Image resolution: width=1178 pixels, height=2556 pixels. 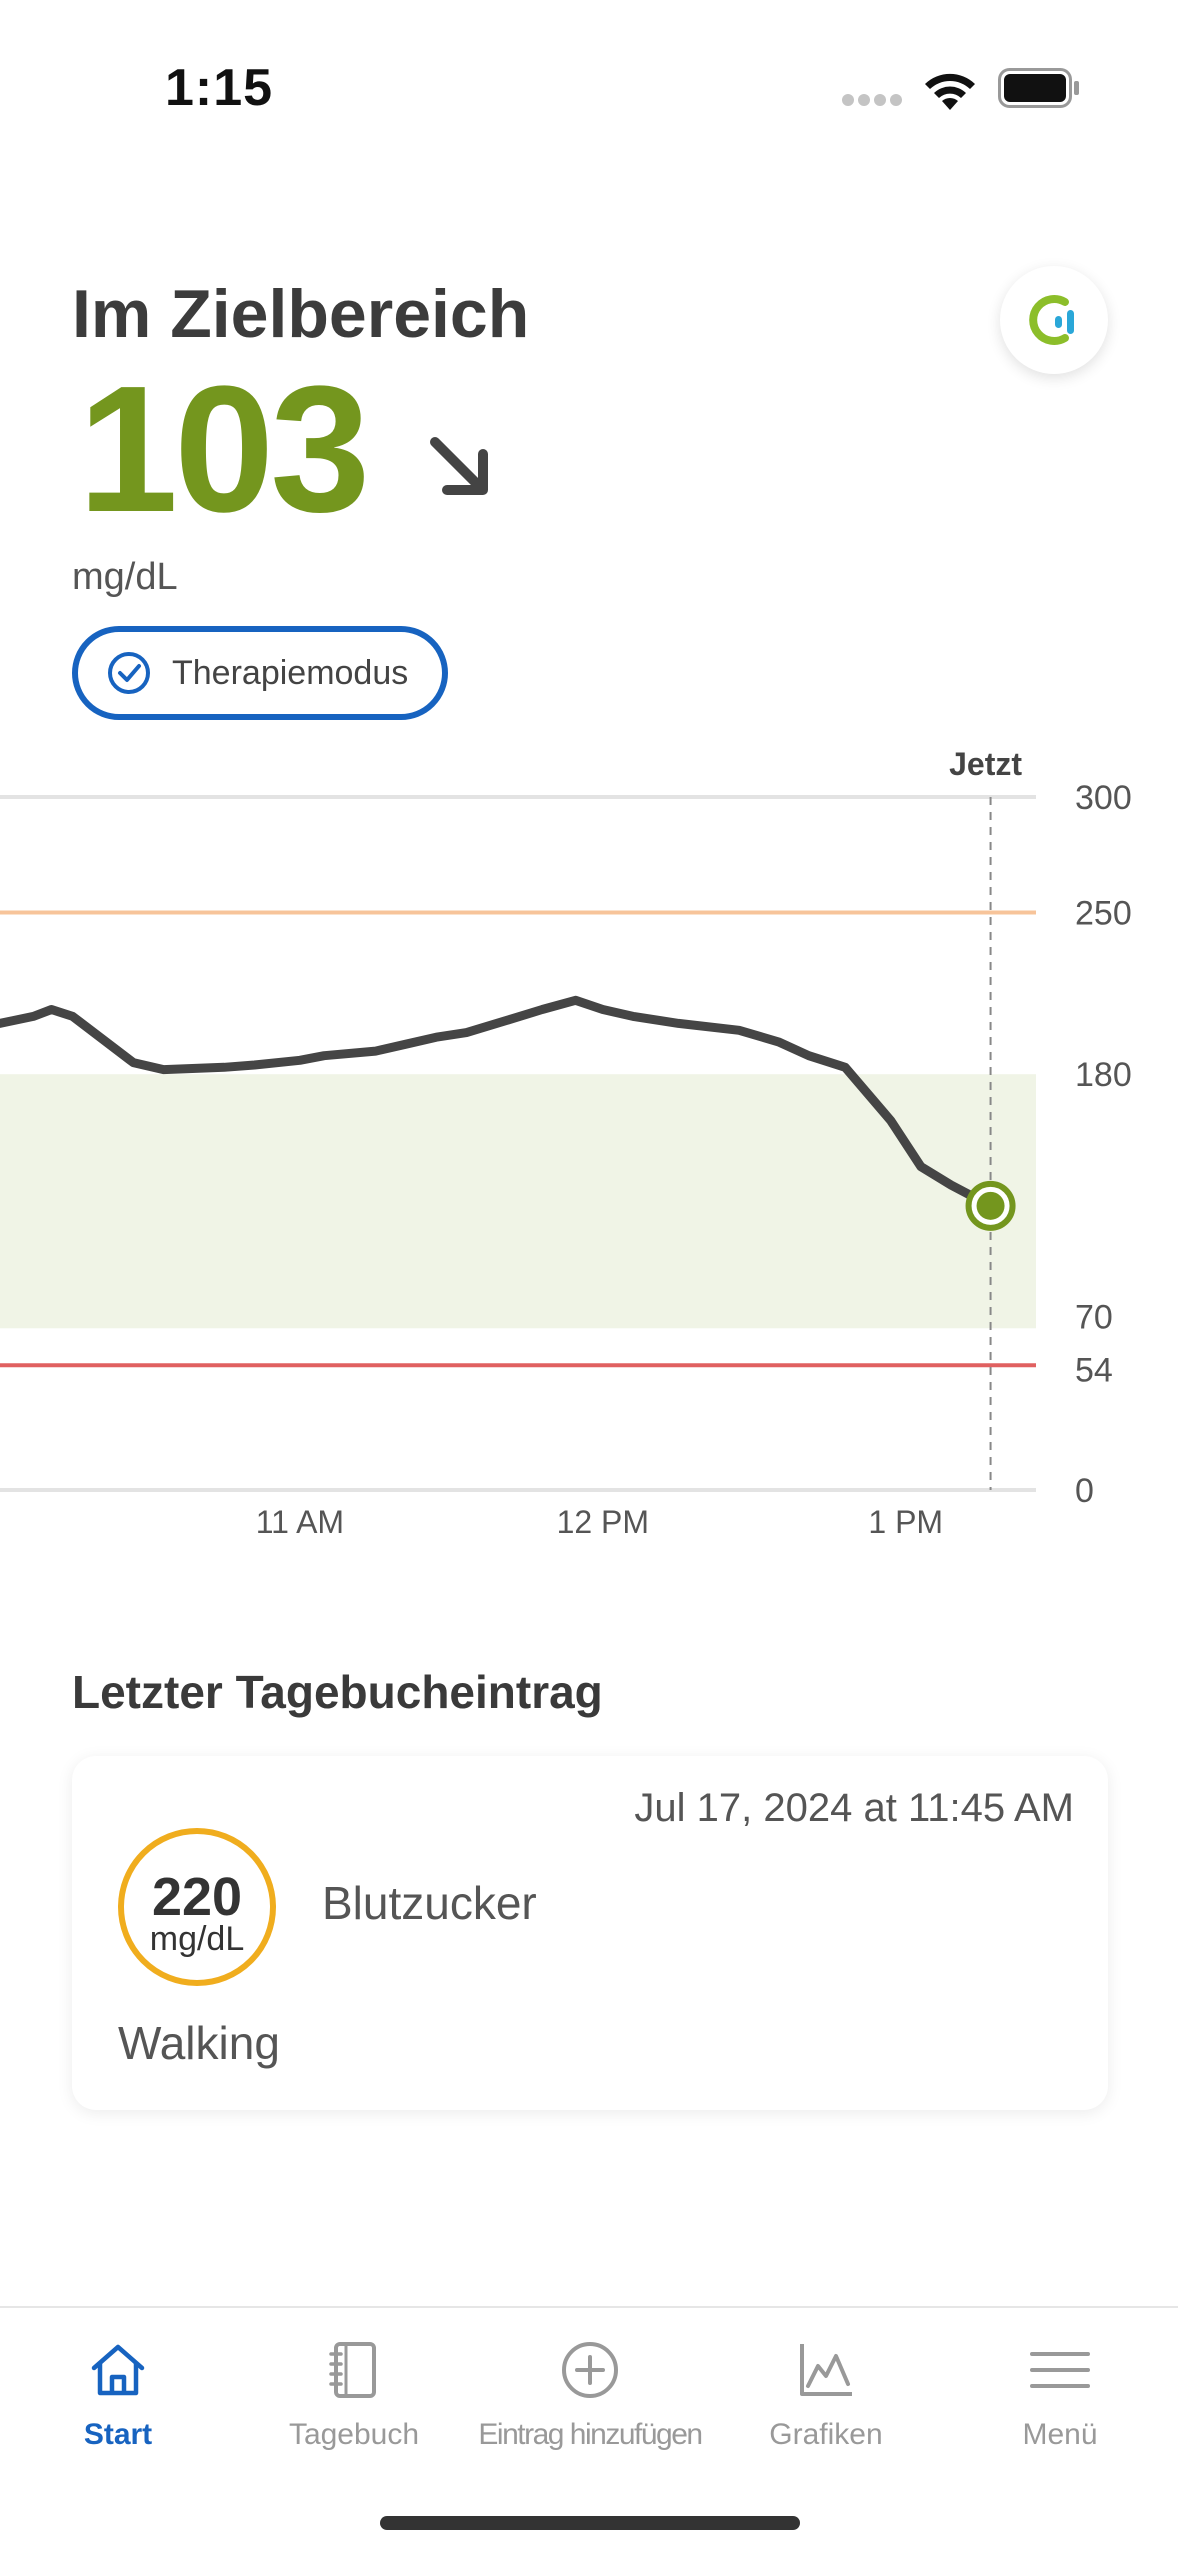 I want to click on tab-label: Tagebuch, so click(x=354, y=2434).